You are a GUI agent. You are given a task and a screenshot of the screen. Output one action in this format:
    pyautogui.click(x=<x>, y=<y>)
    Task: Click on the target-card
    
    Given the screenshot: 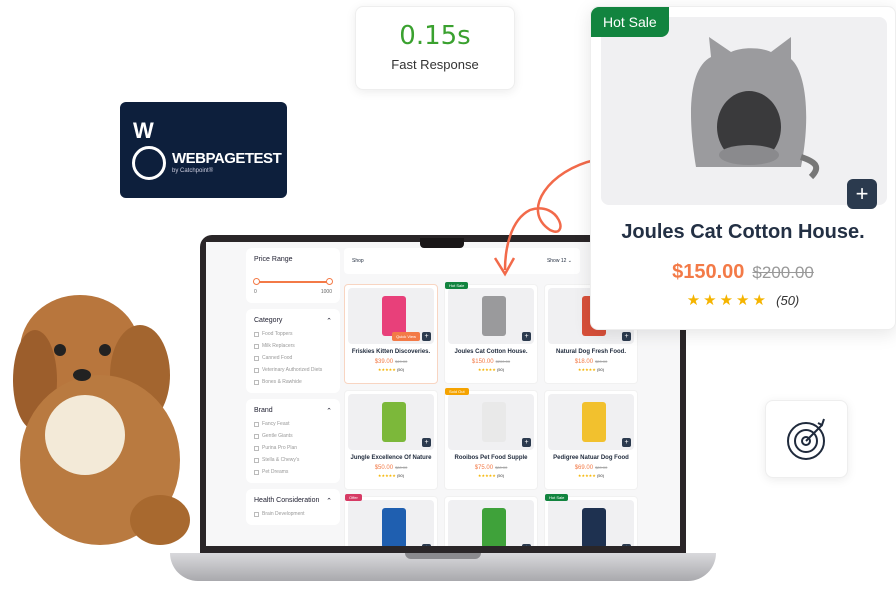 What is the action you would take?
    pyautogui.click(x=806, y=439)
    